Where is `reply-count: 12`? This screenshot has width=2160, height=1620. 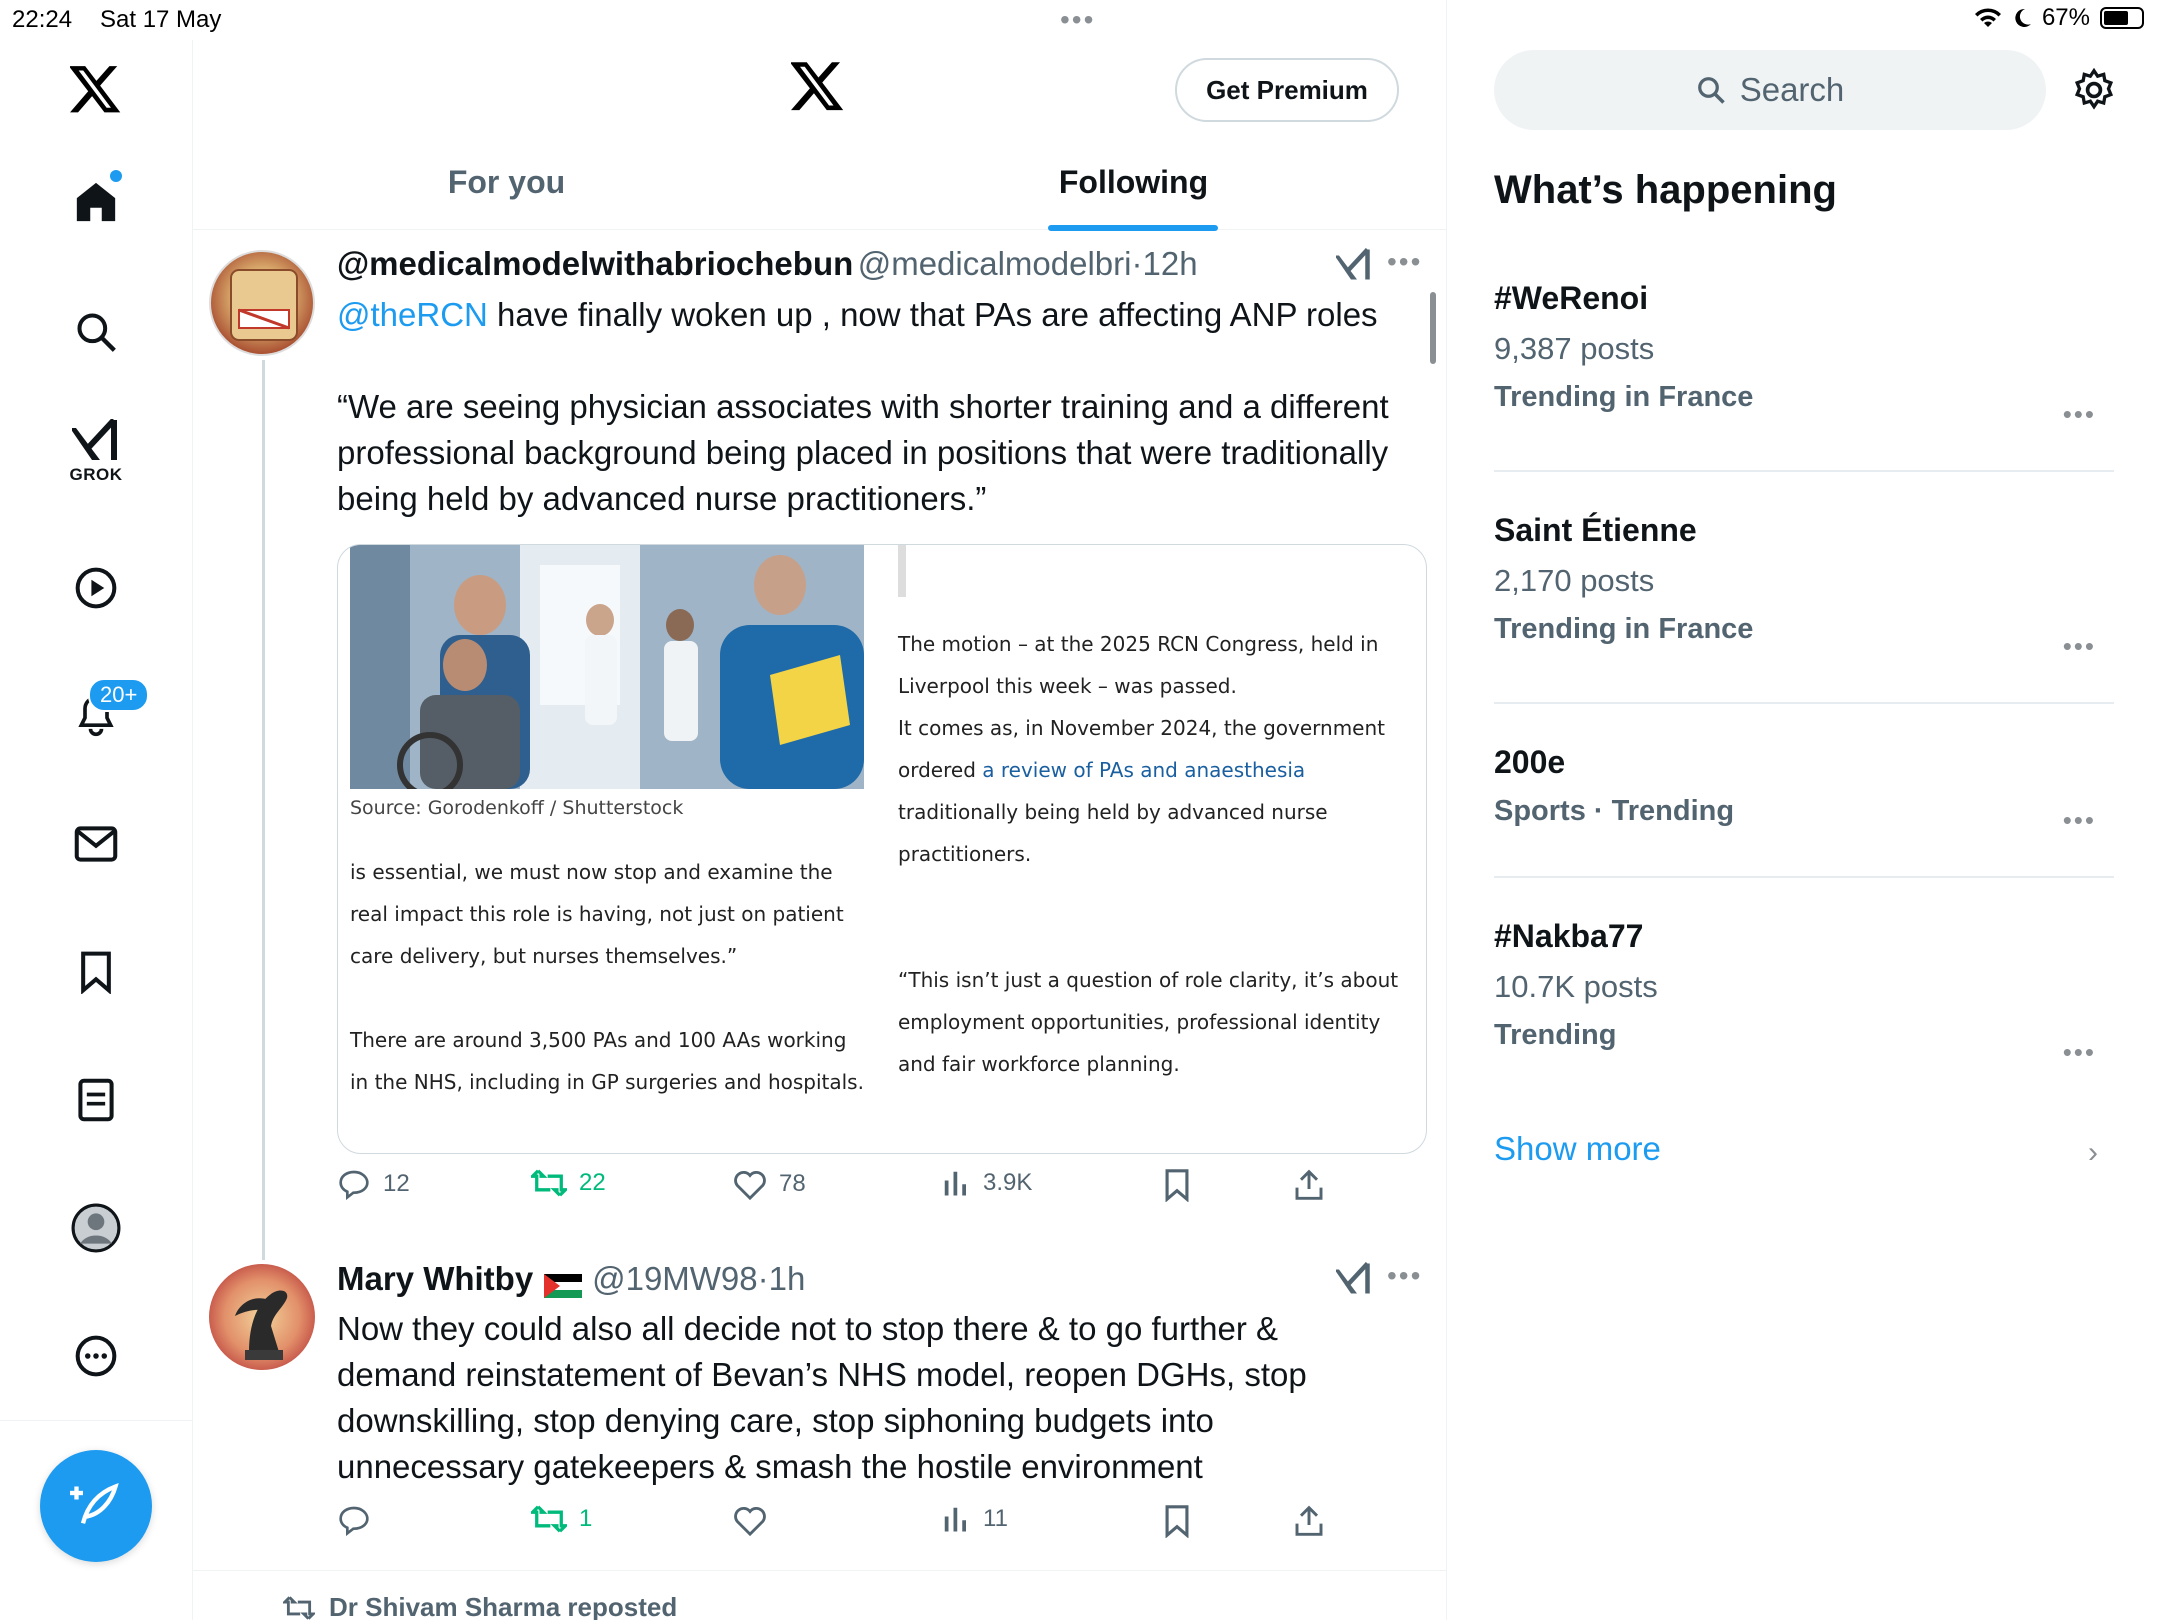
reply-count: 12 is located at coordinates (396, 1183).